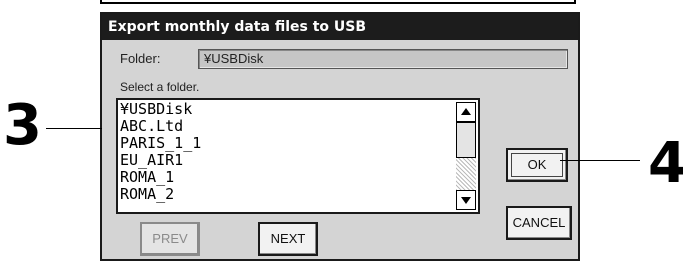 Image resolution: width=683 pixels, height=261 pixels. I want to click on ok-button-focus-ring, so click(537, 165).